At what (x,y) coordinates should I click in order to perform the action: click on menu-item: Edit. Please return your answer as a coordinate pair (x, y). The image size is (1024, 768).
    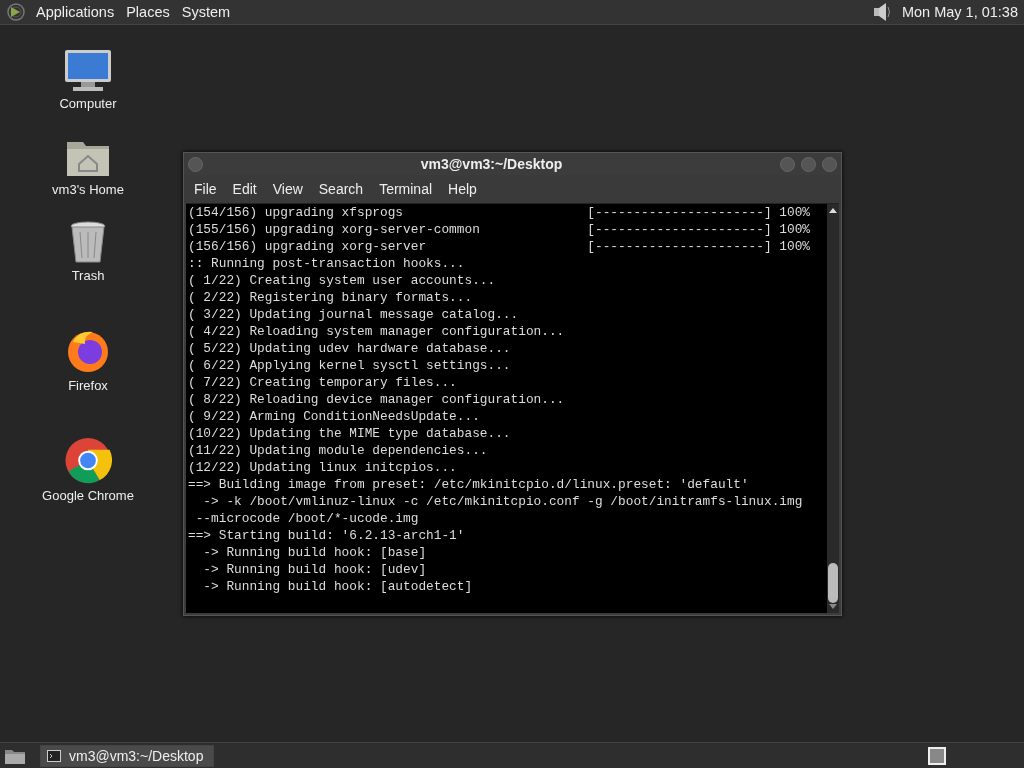
    Looking at the image, I should click on (244, 189).